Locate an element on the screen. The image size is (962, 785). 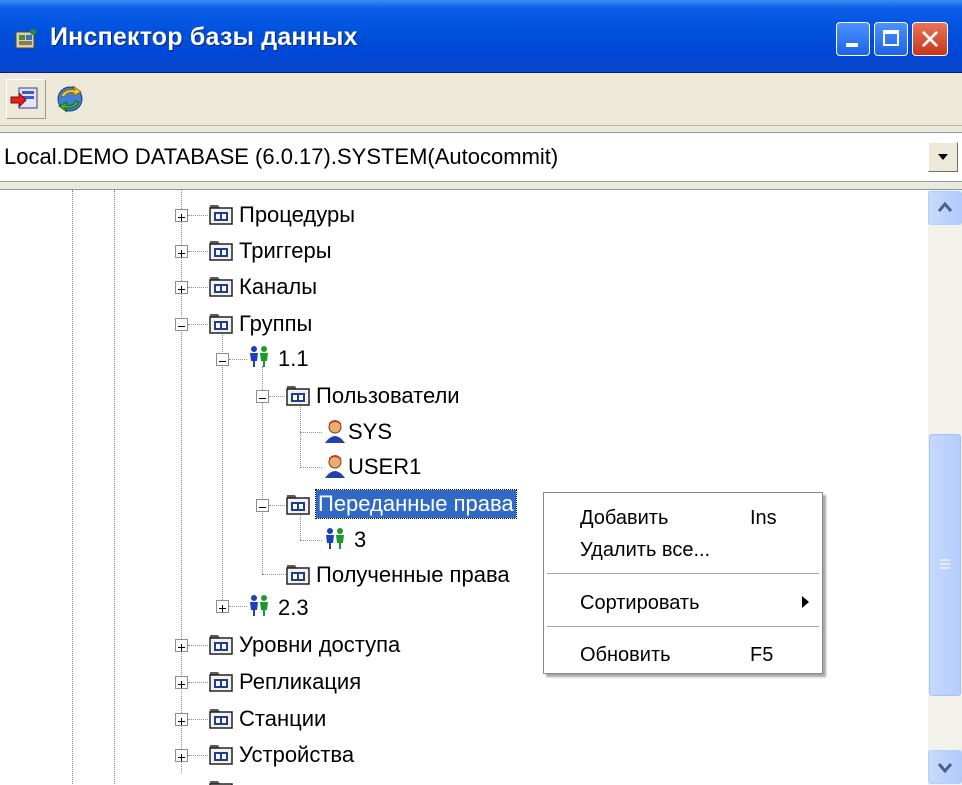
maximize-button is located at coordinates (891, 39).